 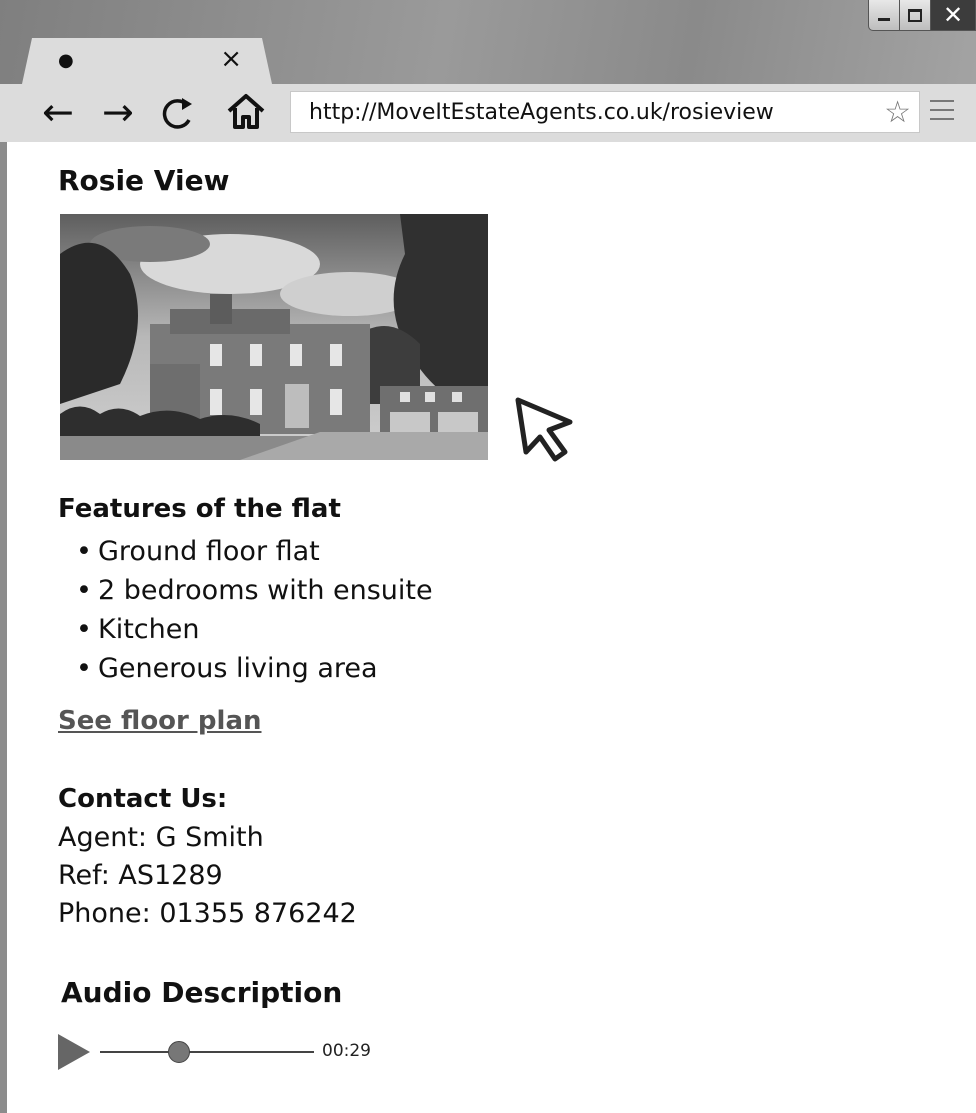 I want to click on audio-heading: Audio Description, so click(x=202, y=992).